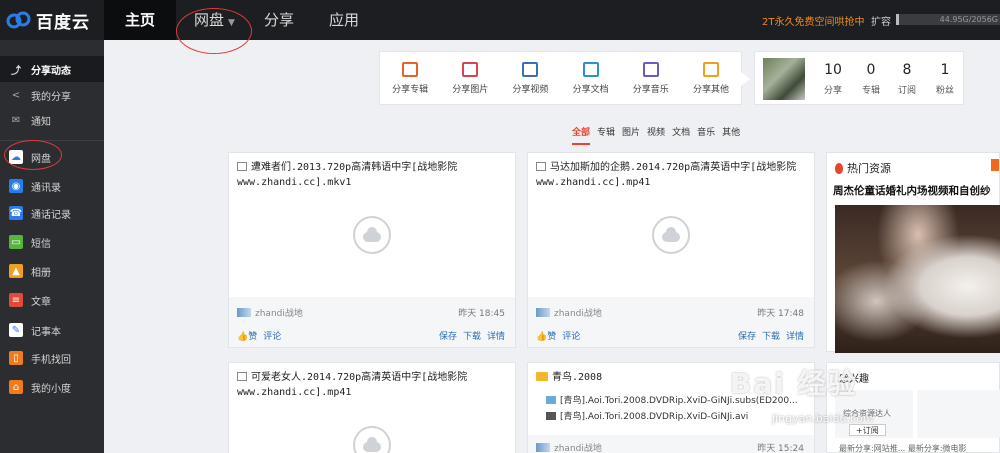  Describe the element at coordinates (671, 444) in the screenshot. I see `card-meta: zhandi战地 昨天 15:24` at that location.